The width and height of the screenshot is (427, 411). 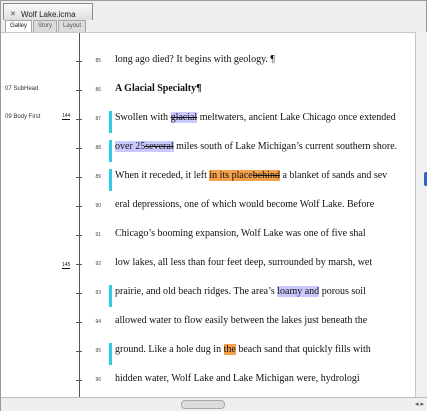 I want to click on subhead-line: A Glacial Specialty¶, so click(x=263, y=88).